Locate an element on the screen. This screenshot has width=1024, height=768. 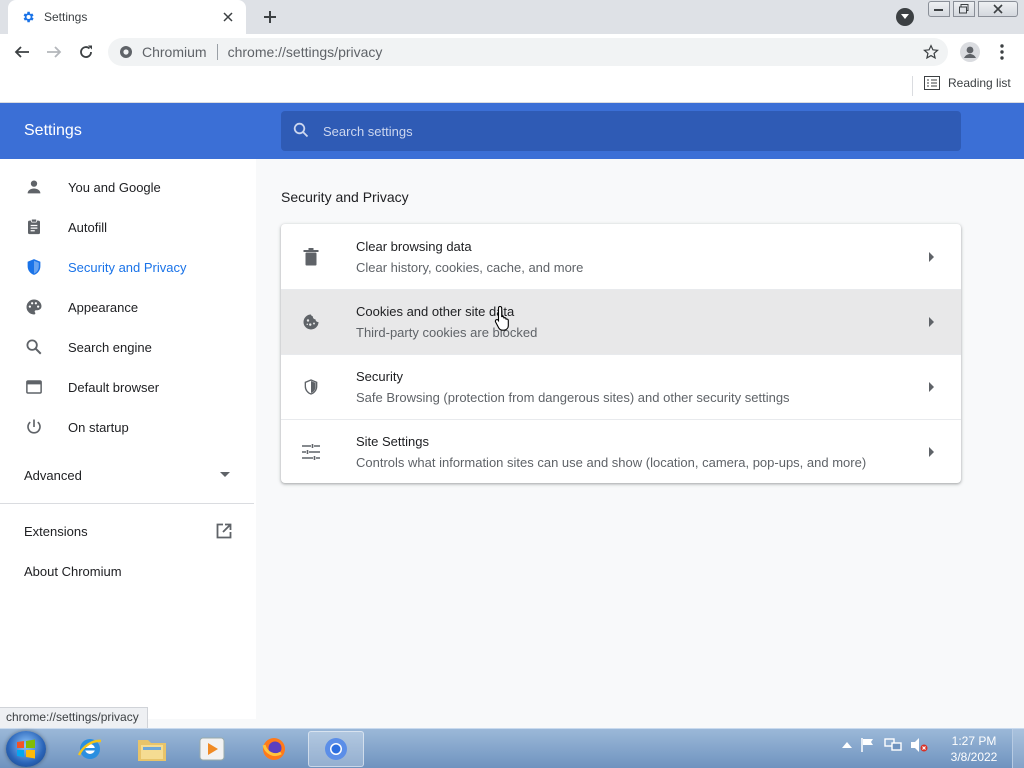
advanced-toggle: Advanced is located at coordinates (125, 475).